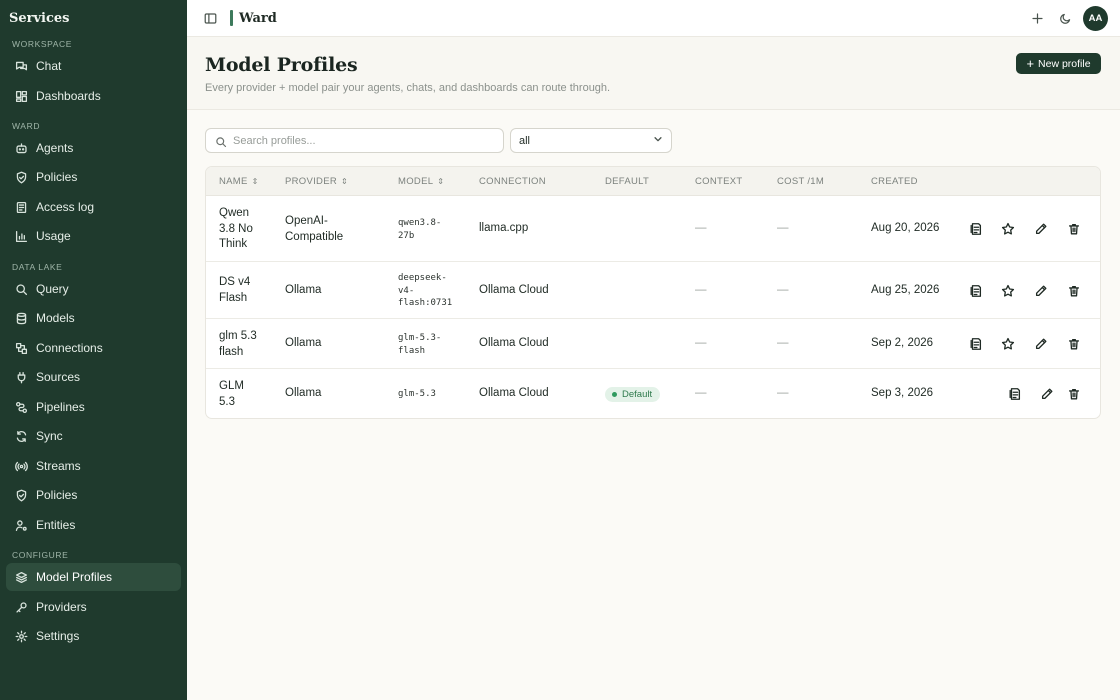  Describe the element at coordinates (93, 377) in the screenshot. I see `sidebar-item-sources: Sources` at that location.